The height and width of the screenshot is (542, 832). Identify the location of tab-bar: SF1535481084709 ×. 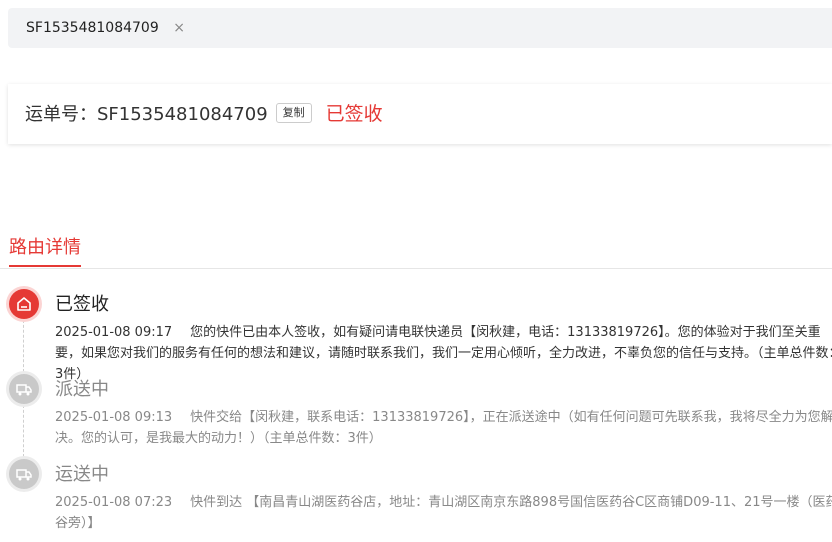
(420, 28).